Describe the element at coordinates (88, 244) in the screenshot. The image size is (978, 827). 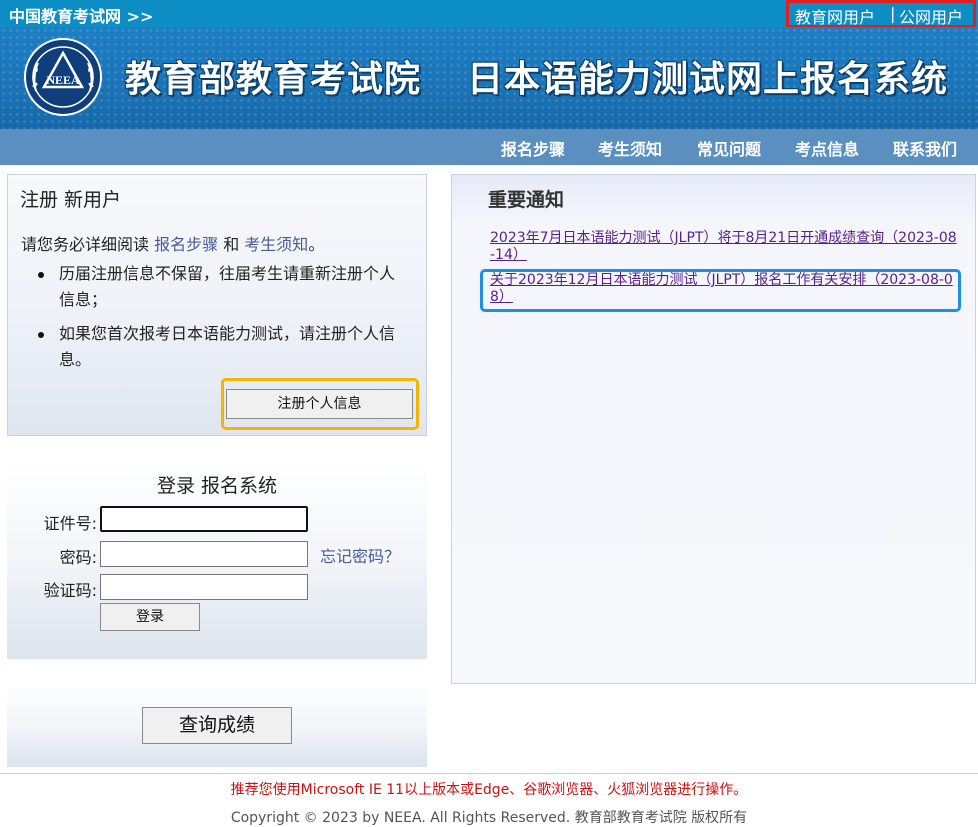
I see `intro-prefix: 请您务必详细阅读` at that location.